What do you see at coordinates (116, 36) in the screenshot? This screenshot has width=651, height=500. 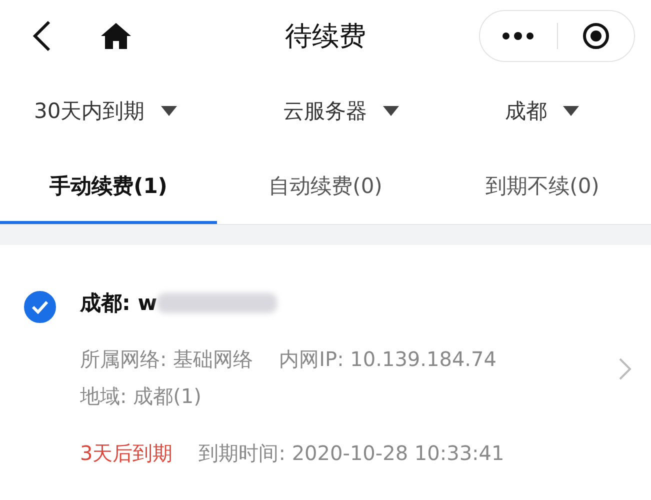 I see `home-icon` at bounding box center [116, 36].